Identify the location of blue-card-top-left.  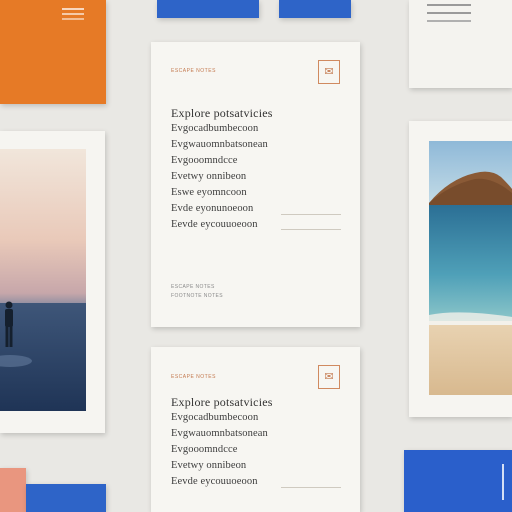
(208, 9).